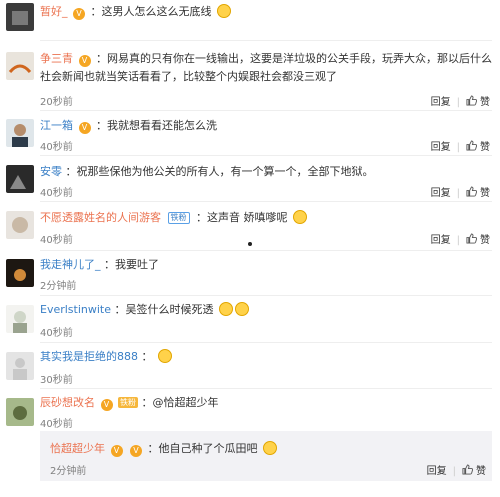  What do you see at coordinates (100, 217) in the screenshot?
I see `username: 不愿透露姓名的人间游客` at bounding box center [100, 217].